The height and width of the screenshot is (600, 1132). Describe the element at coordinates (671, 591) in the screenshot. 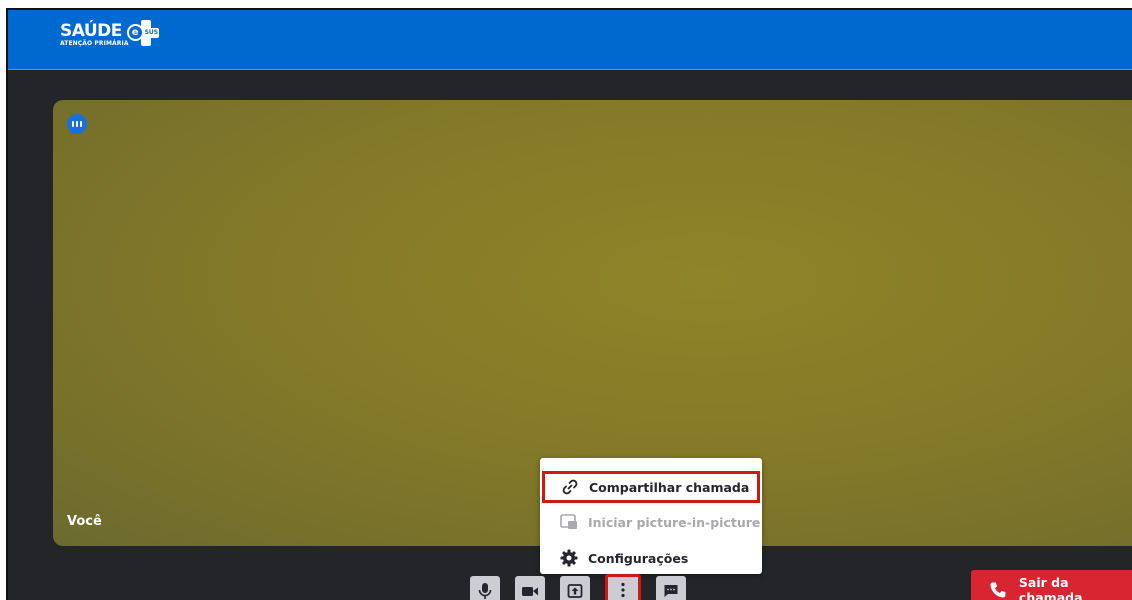

I see `chat-icon` at that location.